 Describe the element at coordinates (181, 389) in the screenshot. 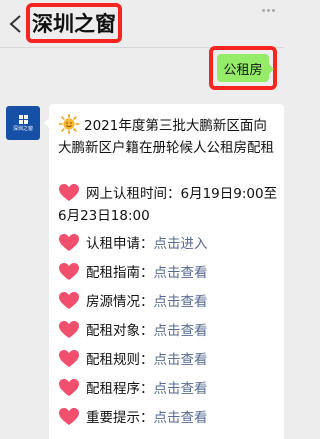

I see `procedure-link: 点击查看` at that location.